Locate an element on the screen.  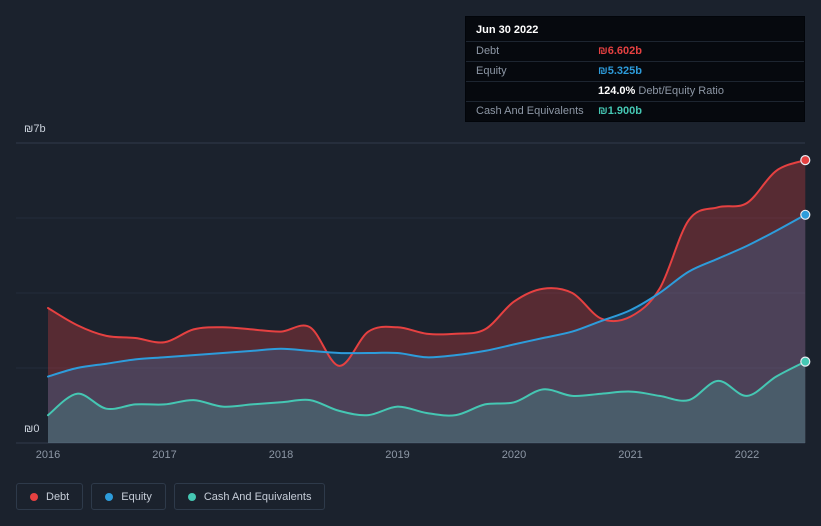
legend-item-cash: Cash And Equivalents is located at coordinates (249, 496).